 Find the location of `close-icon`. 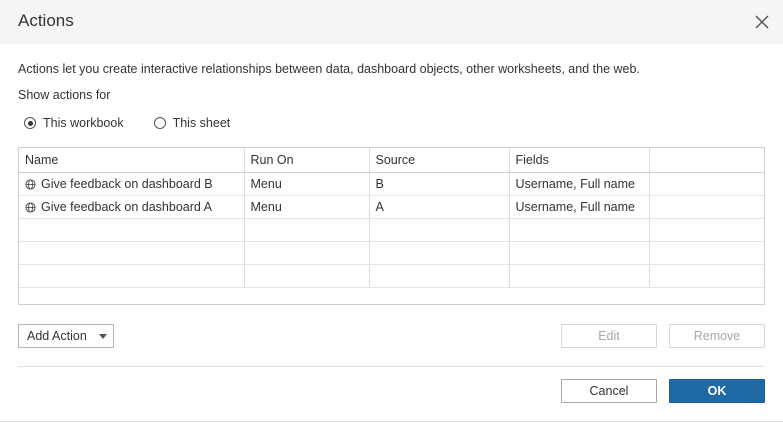

close-icon is located at coordinates (762, 22).